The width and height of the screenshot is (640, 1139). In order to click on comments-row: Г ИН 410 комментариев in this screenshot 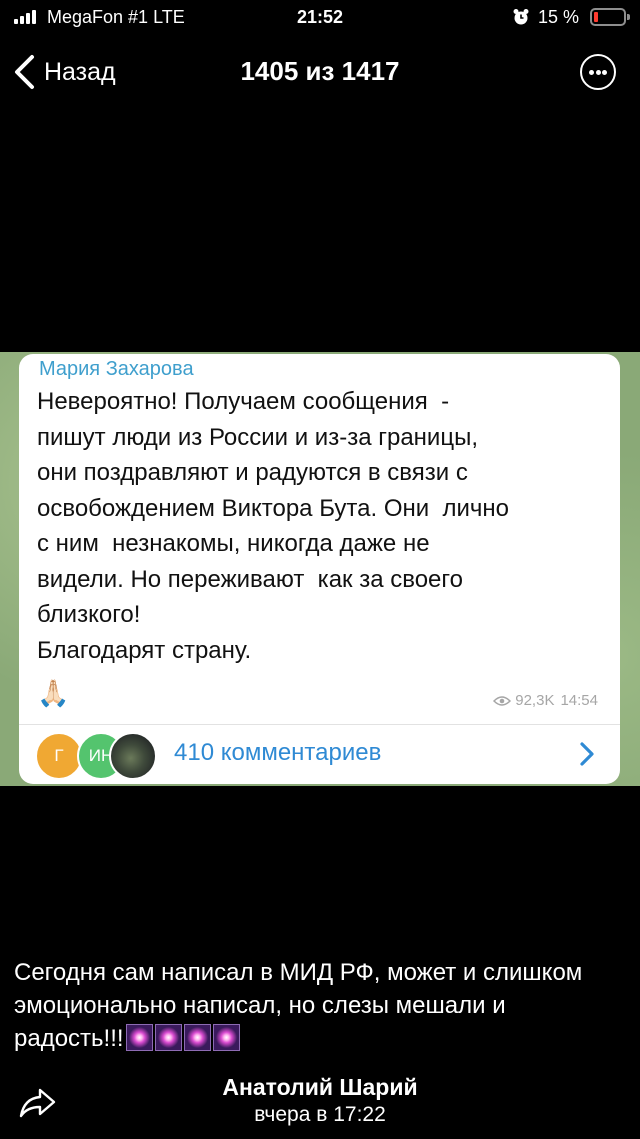, I will do `click(319, 754)`.